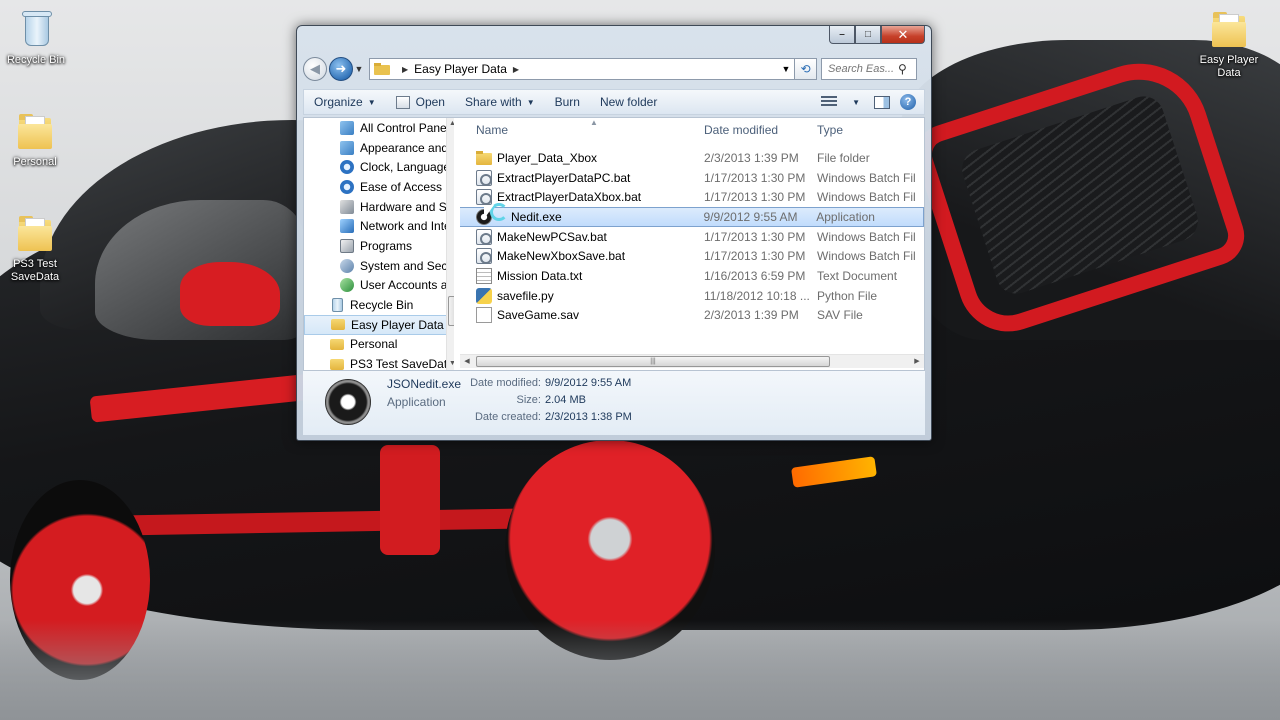 The image size is (1280, 720). Describe the element at coordinates (379, 286) in the screenshot. I see `nav-item-user-accounts: User Accounts ar` at that location.